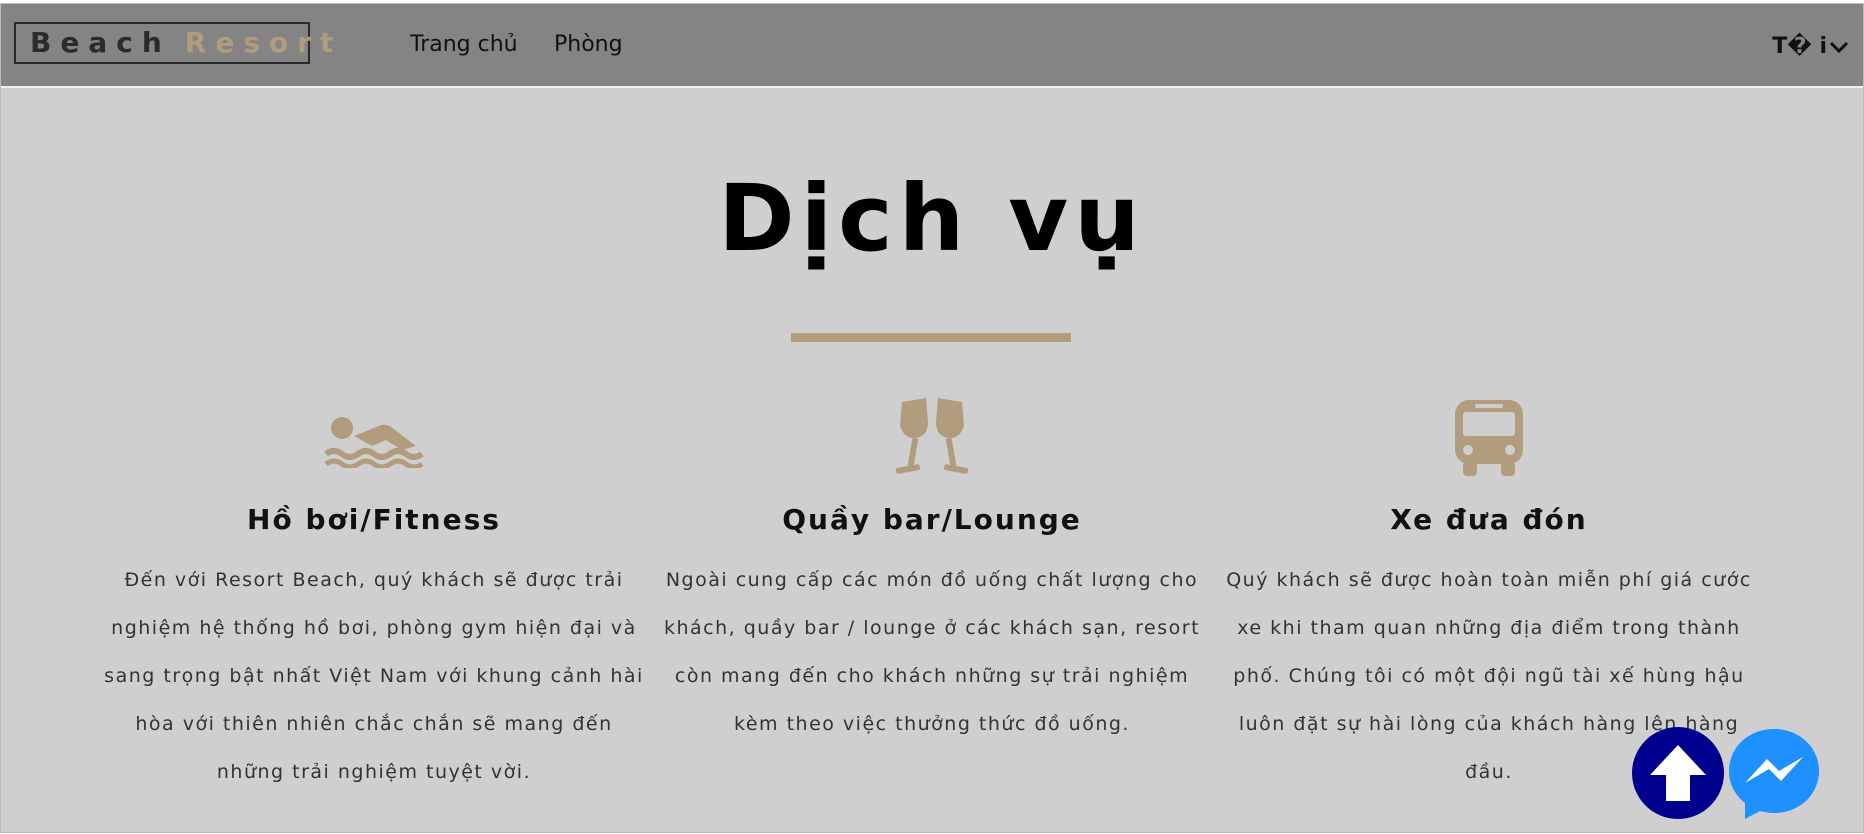  I want to click on navbar: Beach Resort Trang chủ Phòng T� i, so click(932, 46).